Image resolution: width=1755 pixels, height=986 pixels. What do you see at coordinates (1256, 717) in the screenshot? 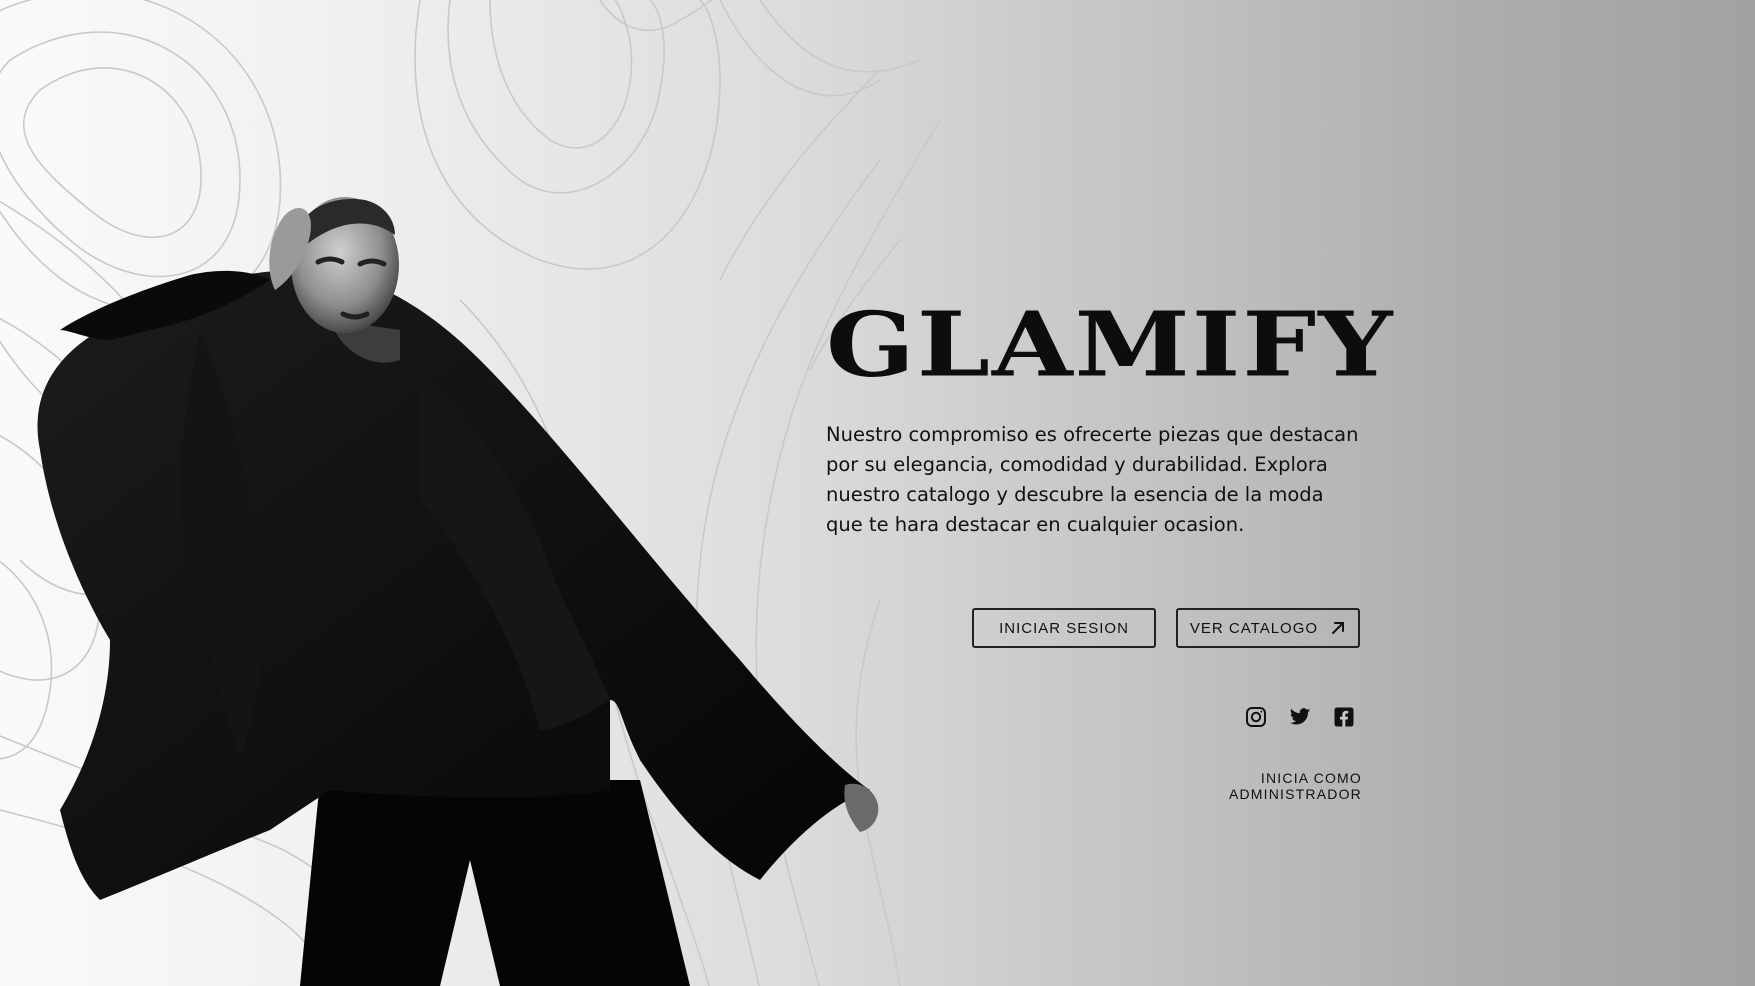
I see `instagram-icon` at bounding box center [1256, 717].